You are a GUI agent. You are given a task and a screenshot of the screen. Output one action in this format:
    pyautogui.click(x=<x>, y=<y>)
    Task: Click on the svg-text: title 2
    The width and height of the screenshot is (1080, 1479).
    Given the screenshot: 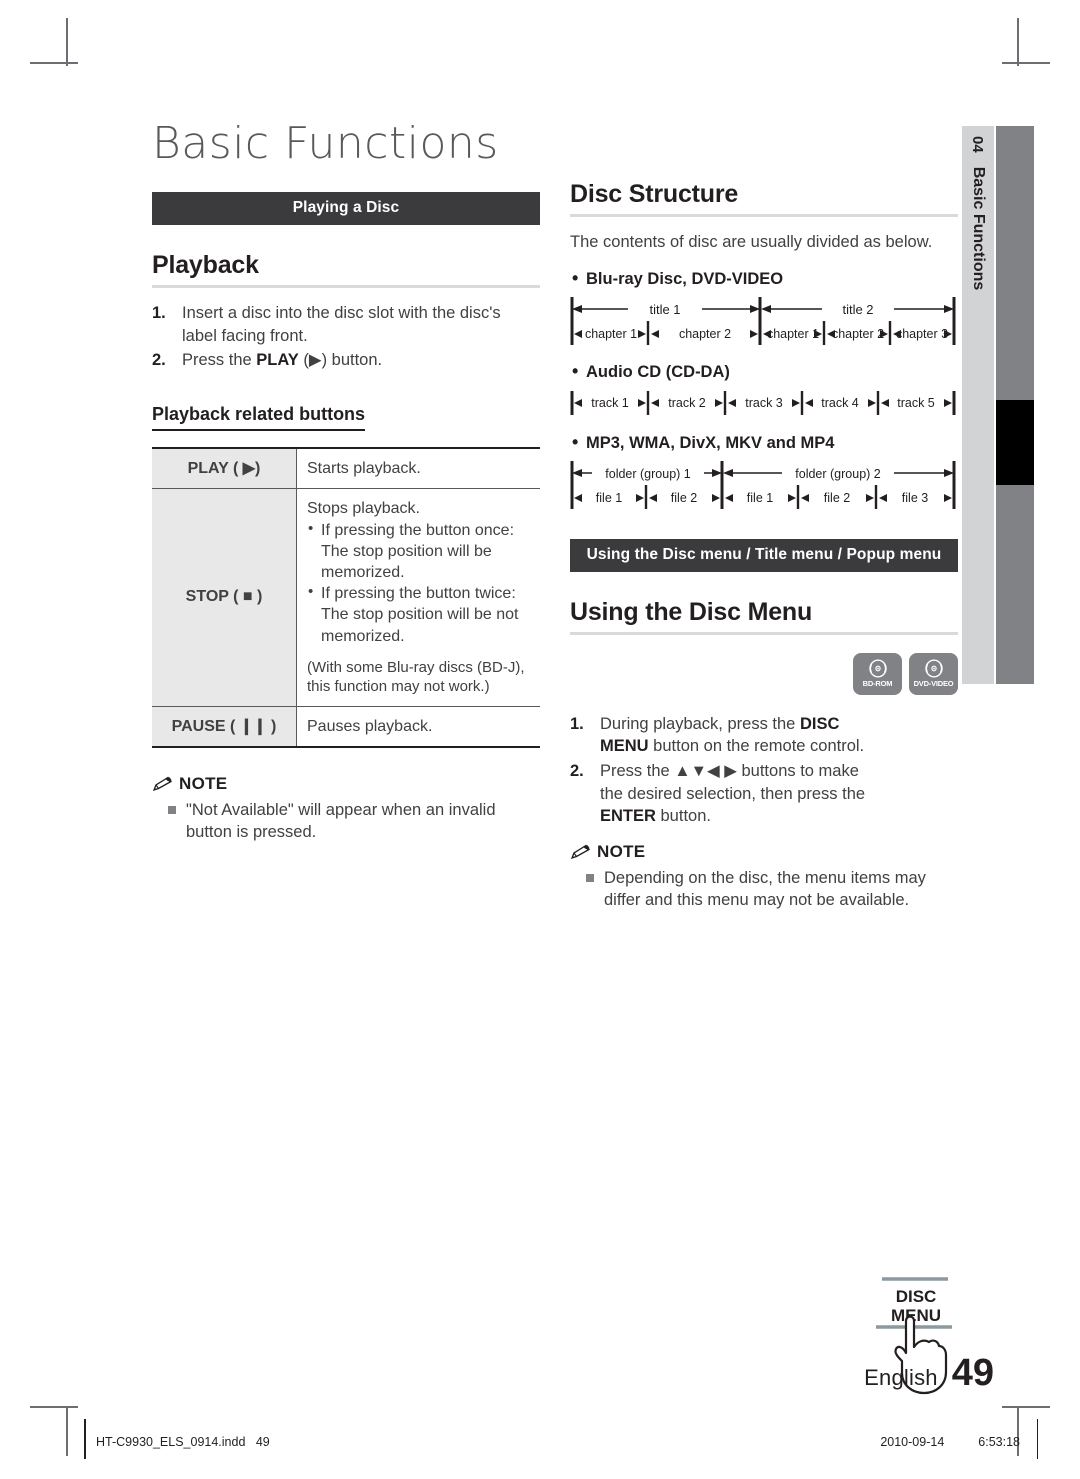 What is the action you would take?
    pyautogui.click(x=857, y=309)
    